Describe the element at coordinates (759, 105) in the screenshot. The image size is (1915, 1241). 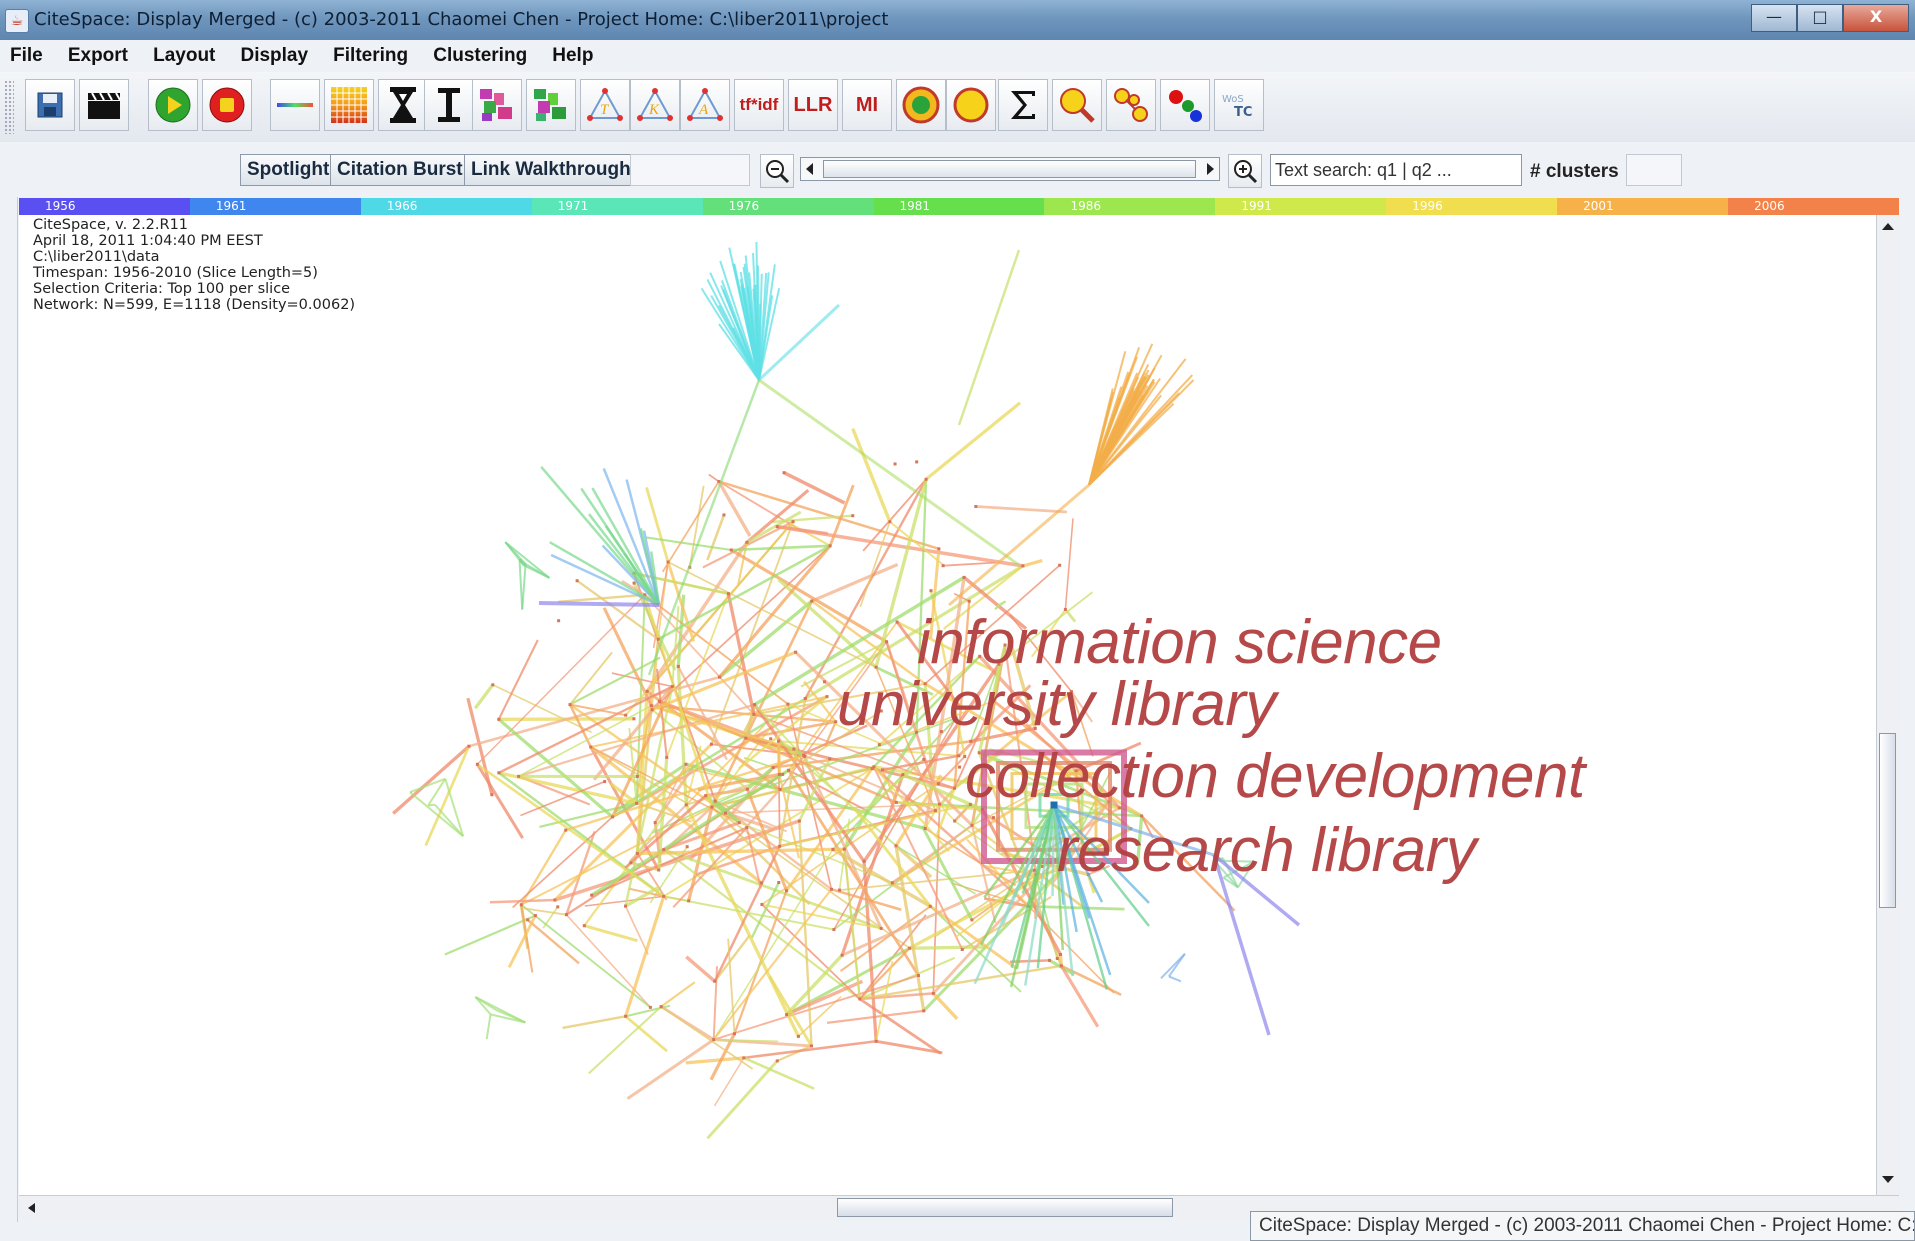
I see `tfidf-button: tf*idf` at that location.